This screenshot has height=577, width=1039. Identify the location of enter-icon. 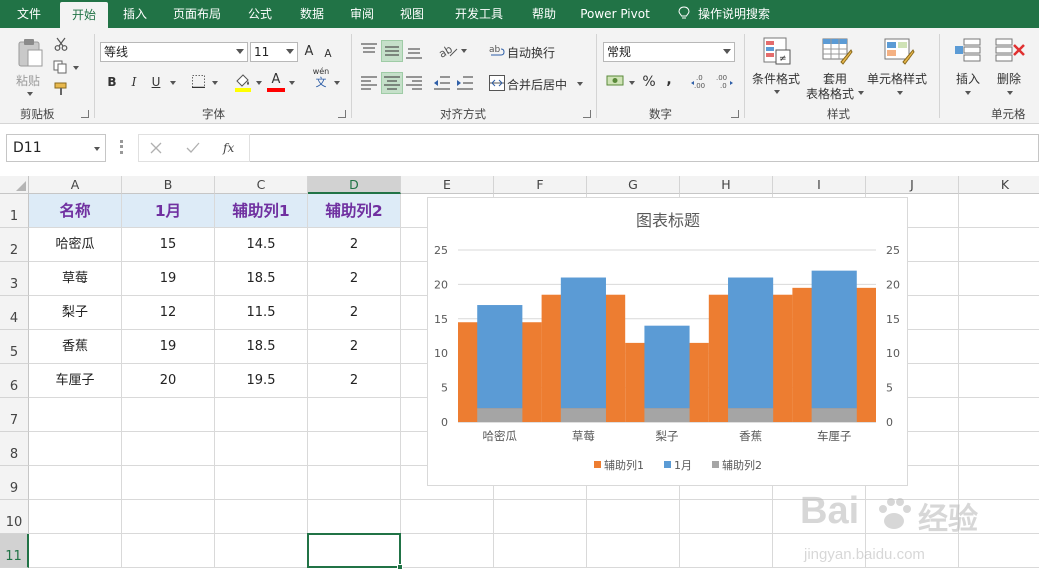
(193, 148).